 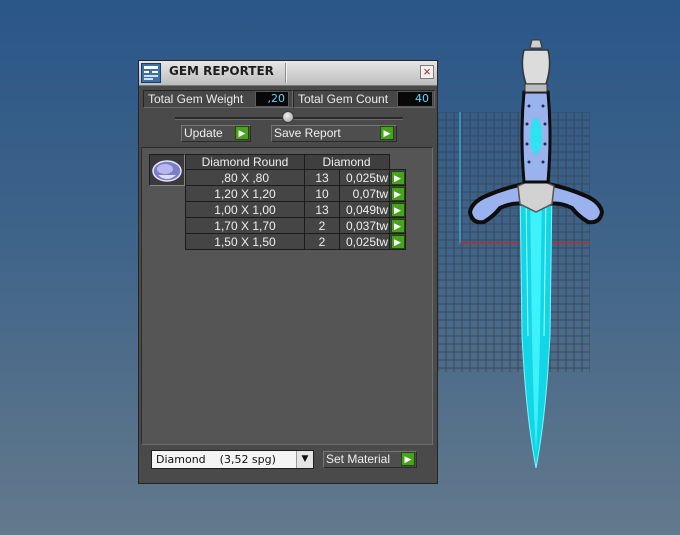 What do you see at coordinates (245, 193) in the screenshot?
I see `gem-size: 1,20 X 1,20` at bounding box center [245, 193].